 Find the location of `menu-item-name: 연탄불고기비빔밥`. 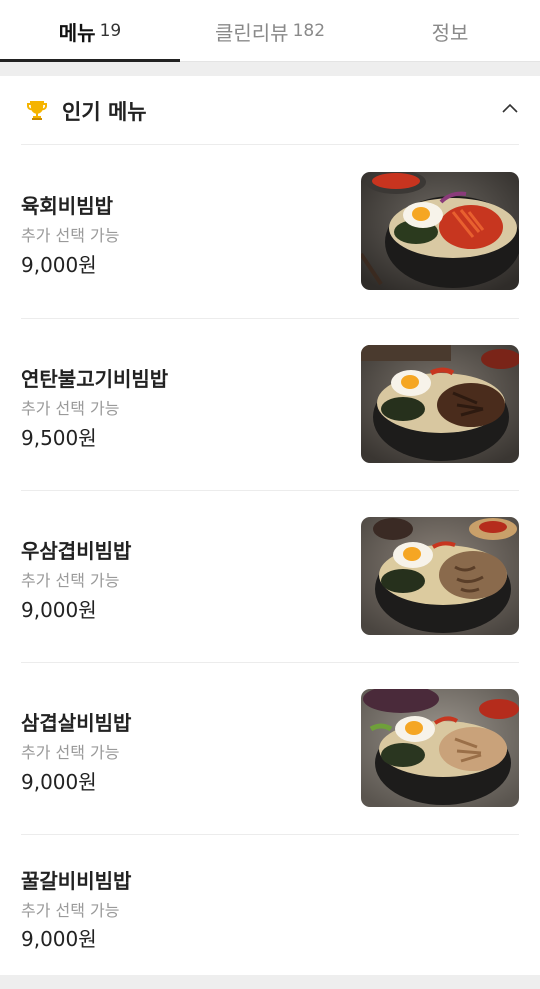

menu-item-name: 연탄불고기비빔밥 is located at coordinates (95, 379).